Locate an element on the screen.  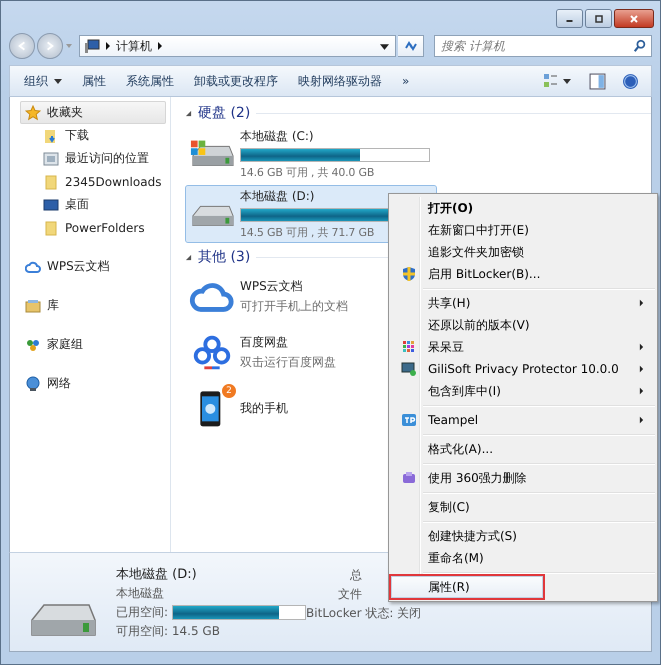
minimize-icon is located at coordinates (569, 21).